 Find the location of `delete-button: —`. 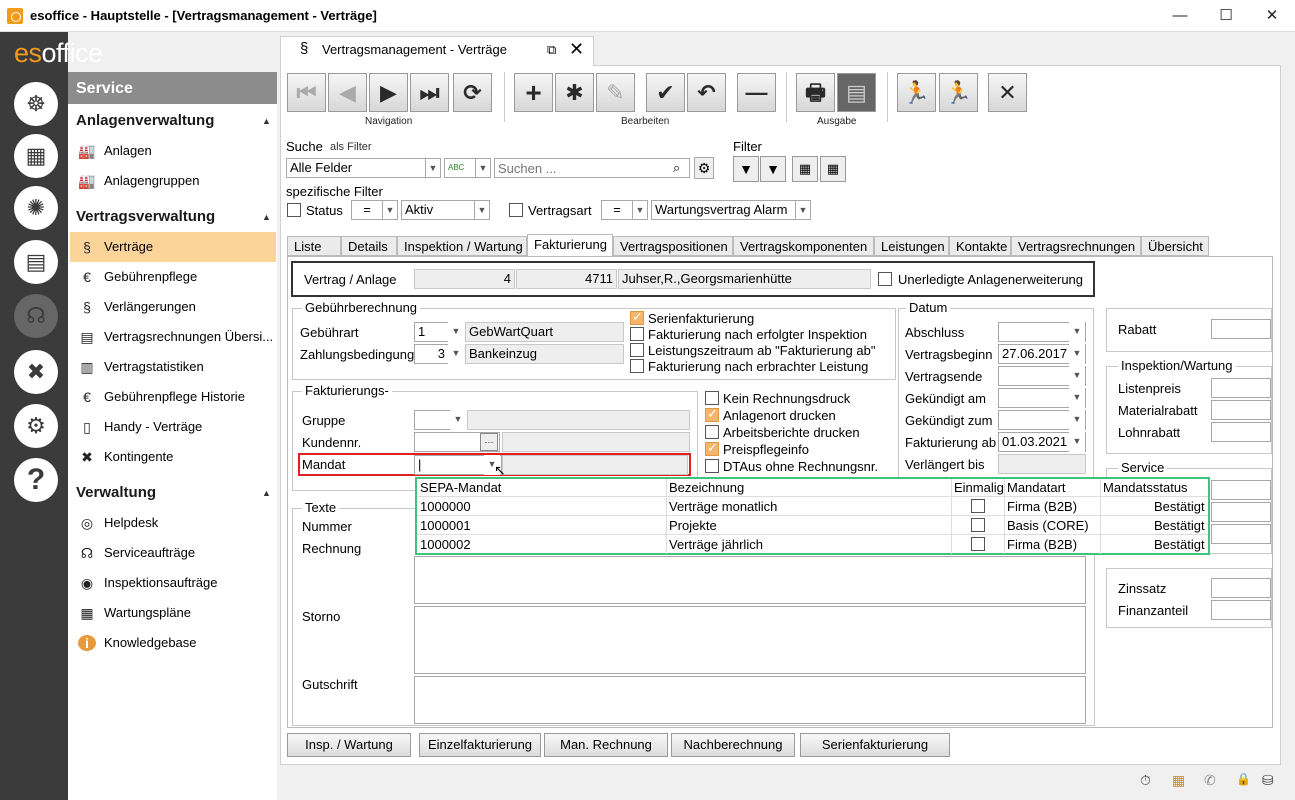

delete-button: — is located at coordinates (756, 92).